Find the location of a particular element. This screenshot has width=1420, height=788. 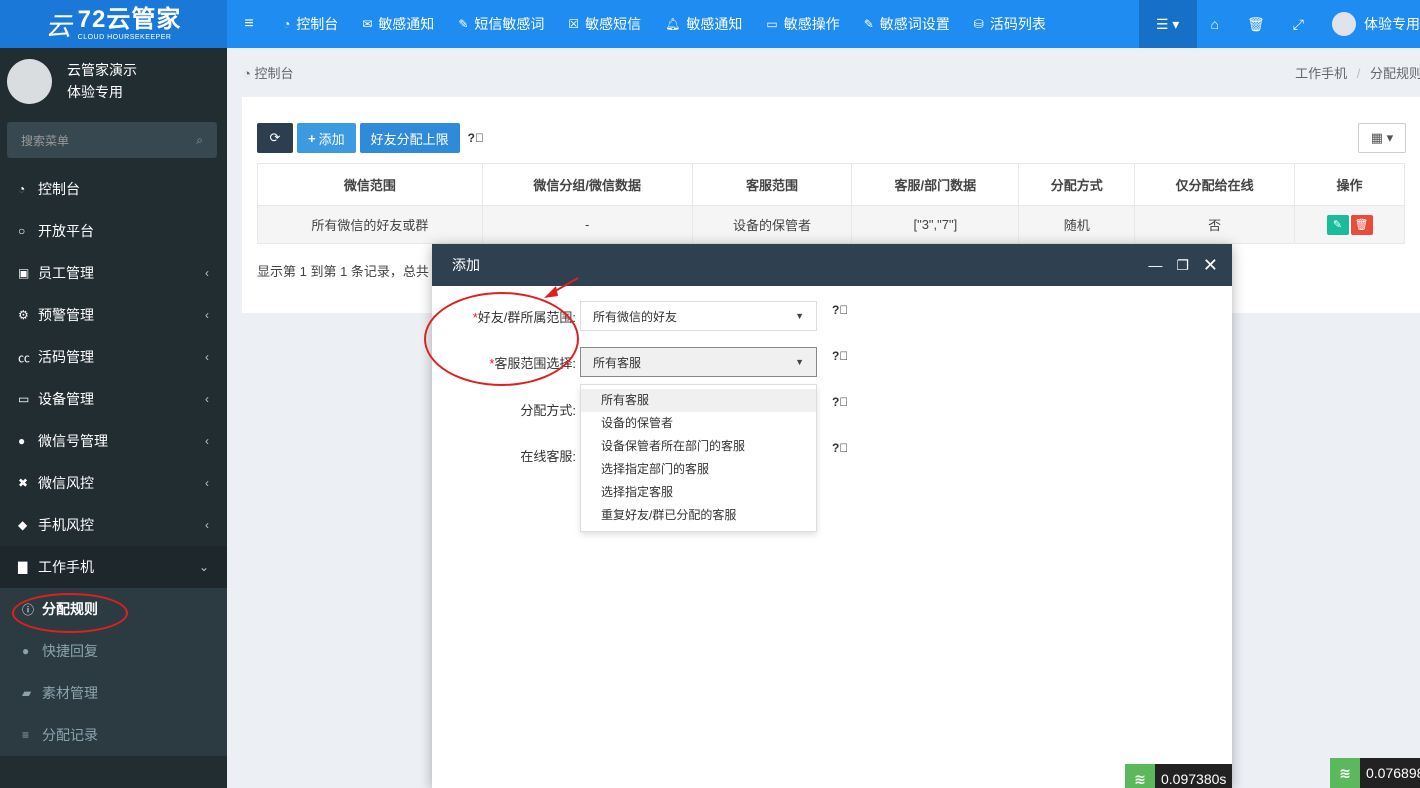

plus-icon: + is located at coordinates (312, 138).